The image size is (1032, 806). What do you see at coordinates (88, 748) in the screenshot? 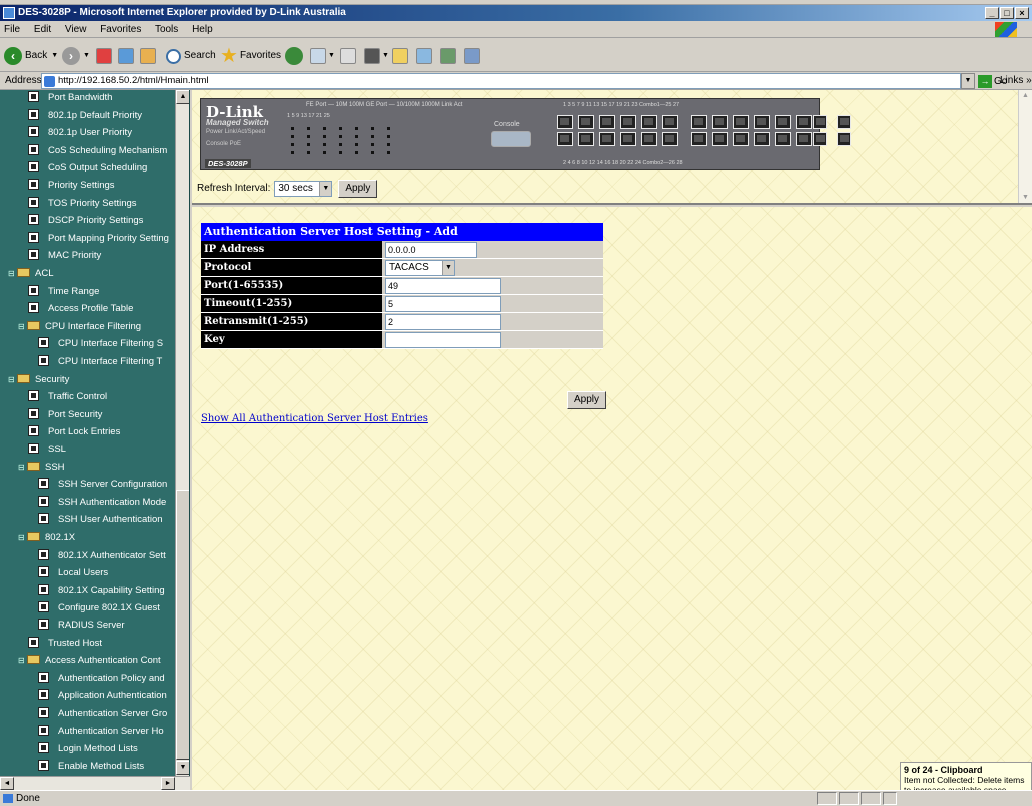
I see `sidebar-item: Login Method Lists` at bounding box center [88, 748].